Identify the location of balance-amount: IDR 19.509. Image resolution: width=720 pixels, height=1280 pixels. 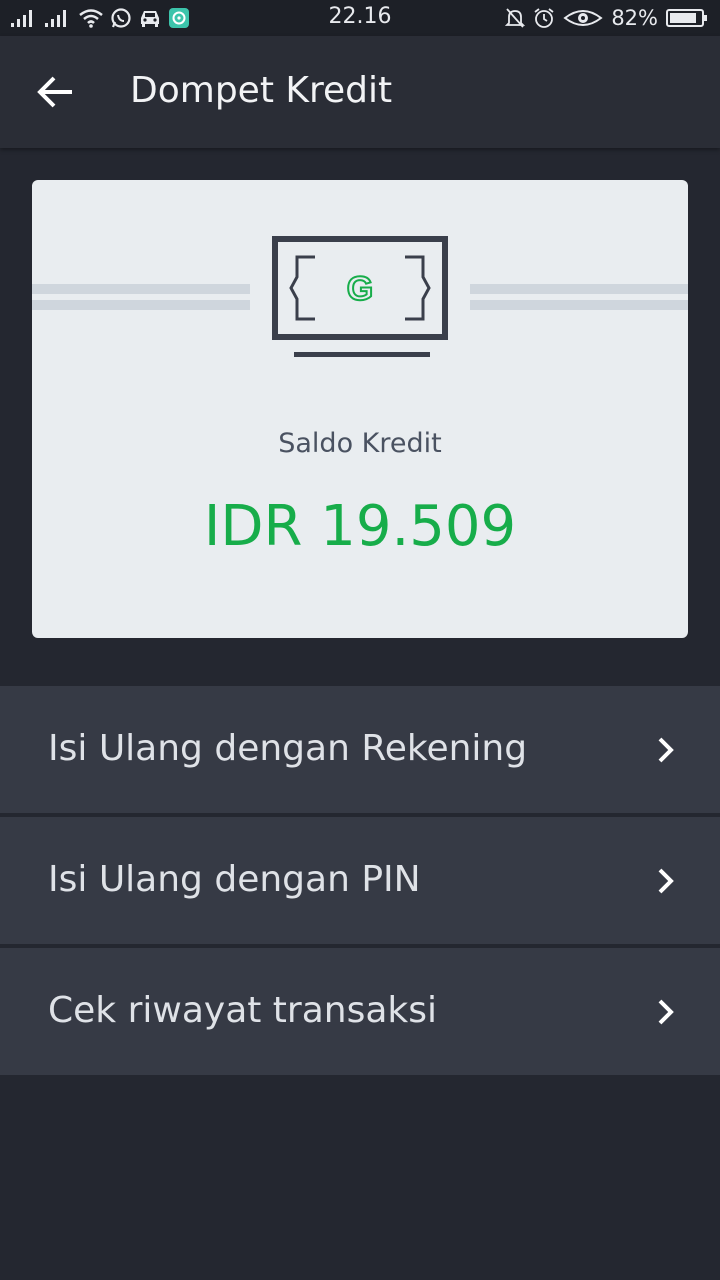
(360, 526).